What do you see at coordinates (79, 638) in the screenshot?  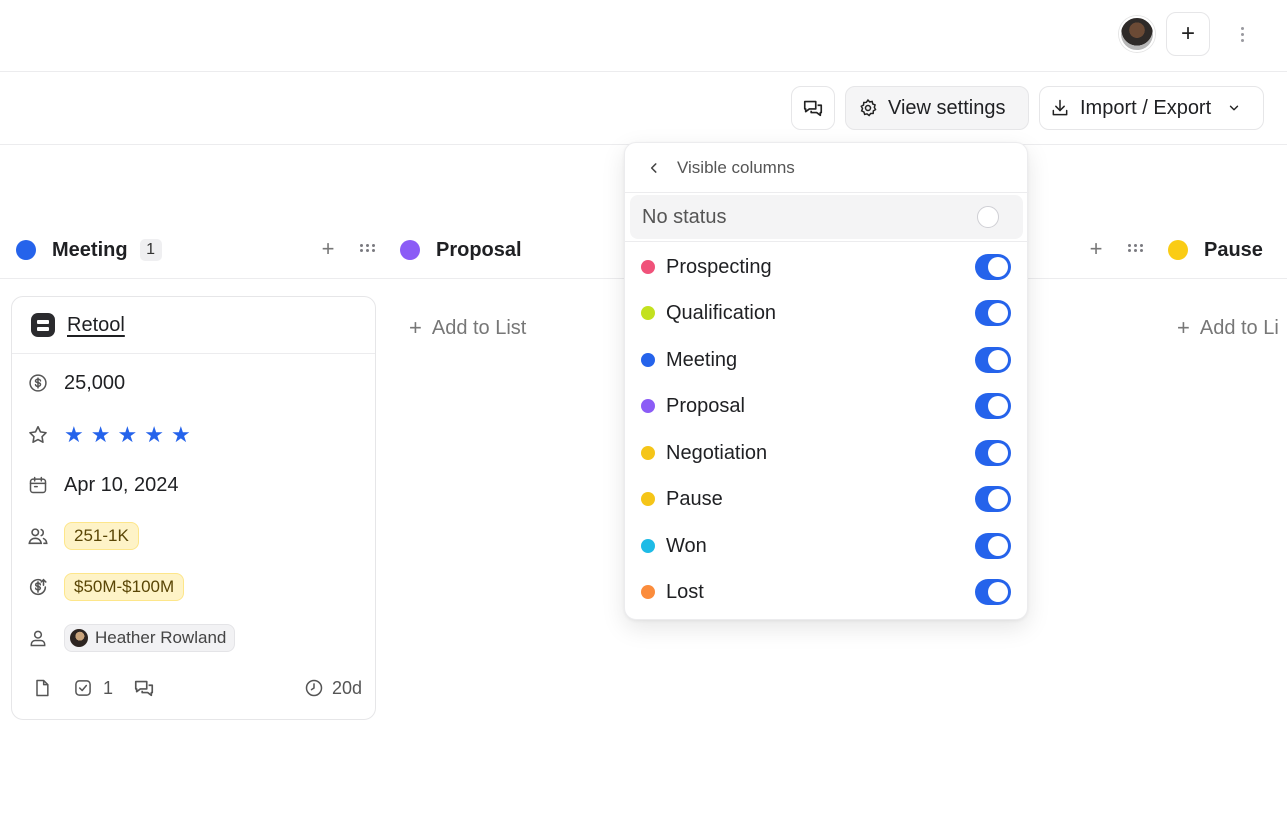 I see `avatar` at bounding box center [79, 638].